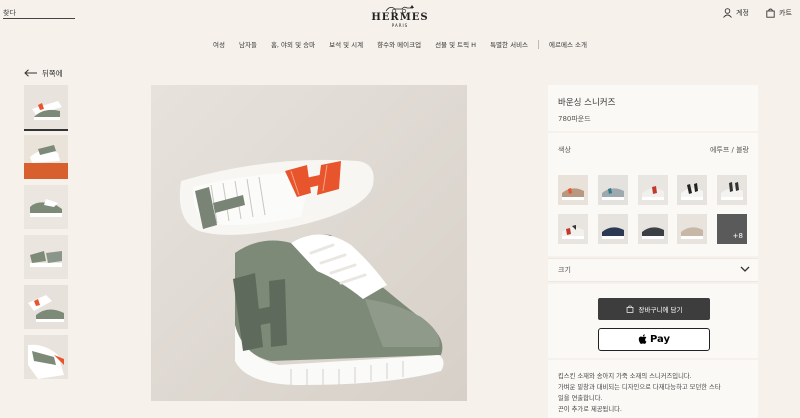 This screenshot has width=800, height=418. Describe the element at coordinates (400, 25) in the screenshot. I see `brand-city: PARIS` at that location.